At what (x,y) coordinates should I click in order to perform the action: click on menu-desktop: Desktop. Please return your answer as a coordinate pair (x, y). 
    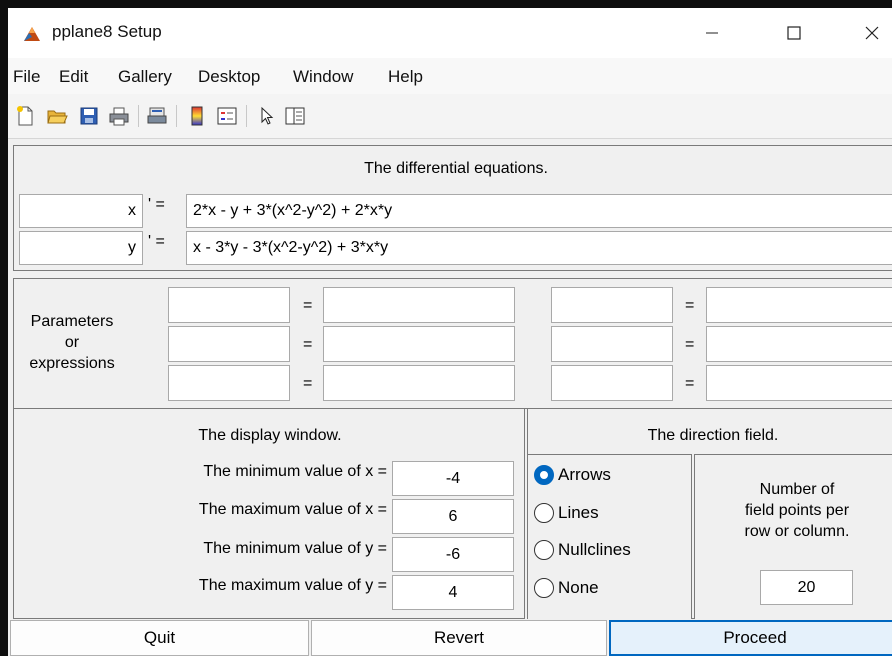
    Looking at the image, I should click on (229, 77).